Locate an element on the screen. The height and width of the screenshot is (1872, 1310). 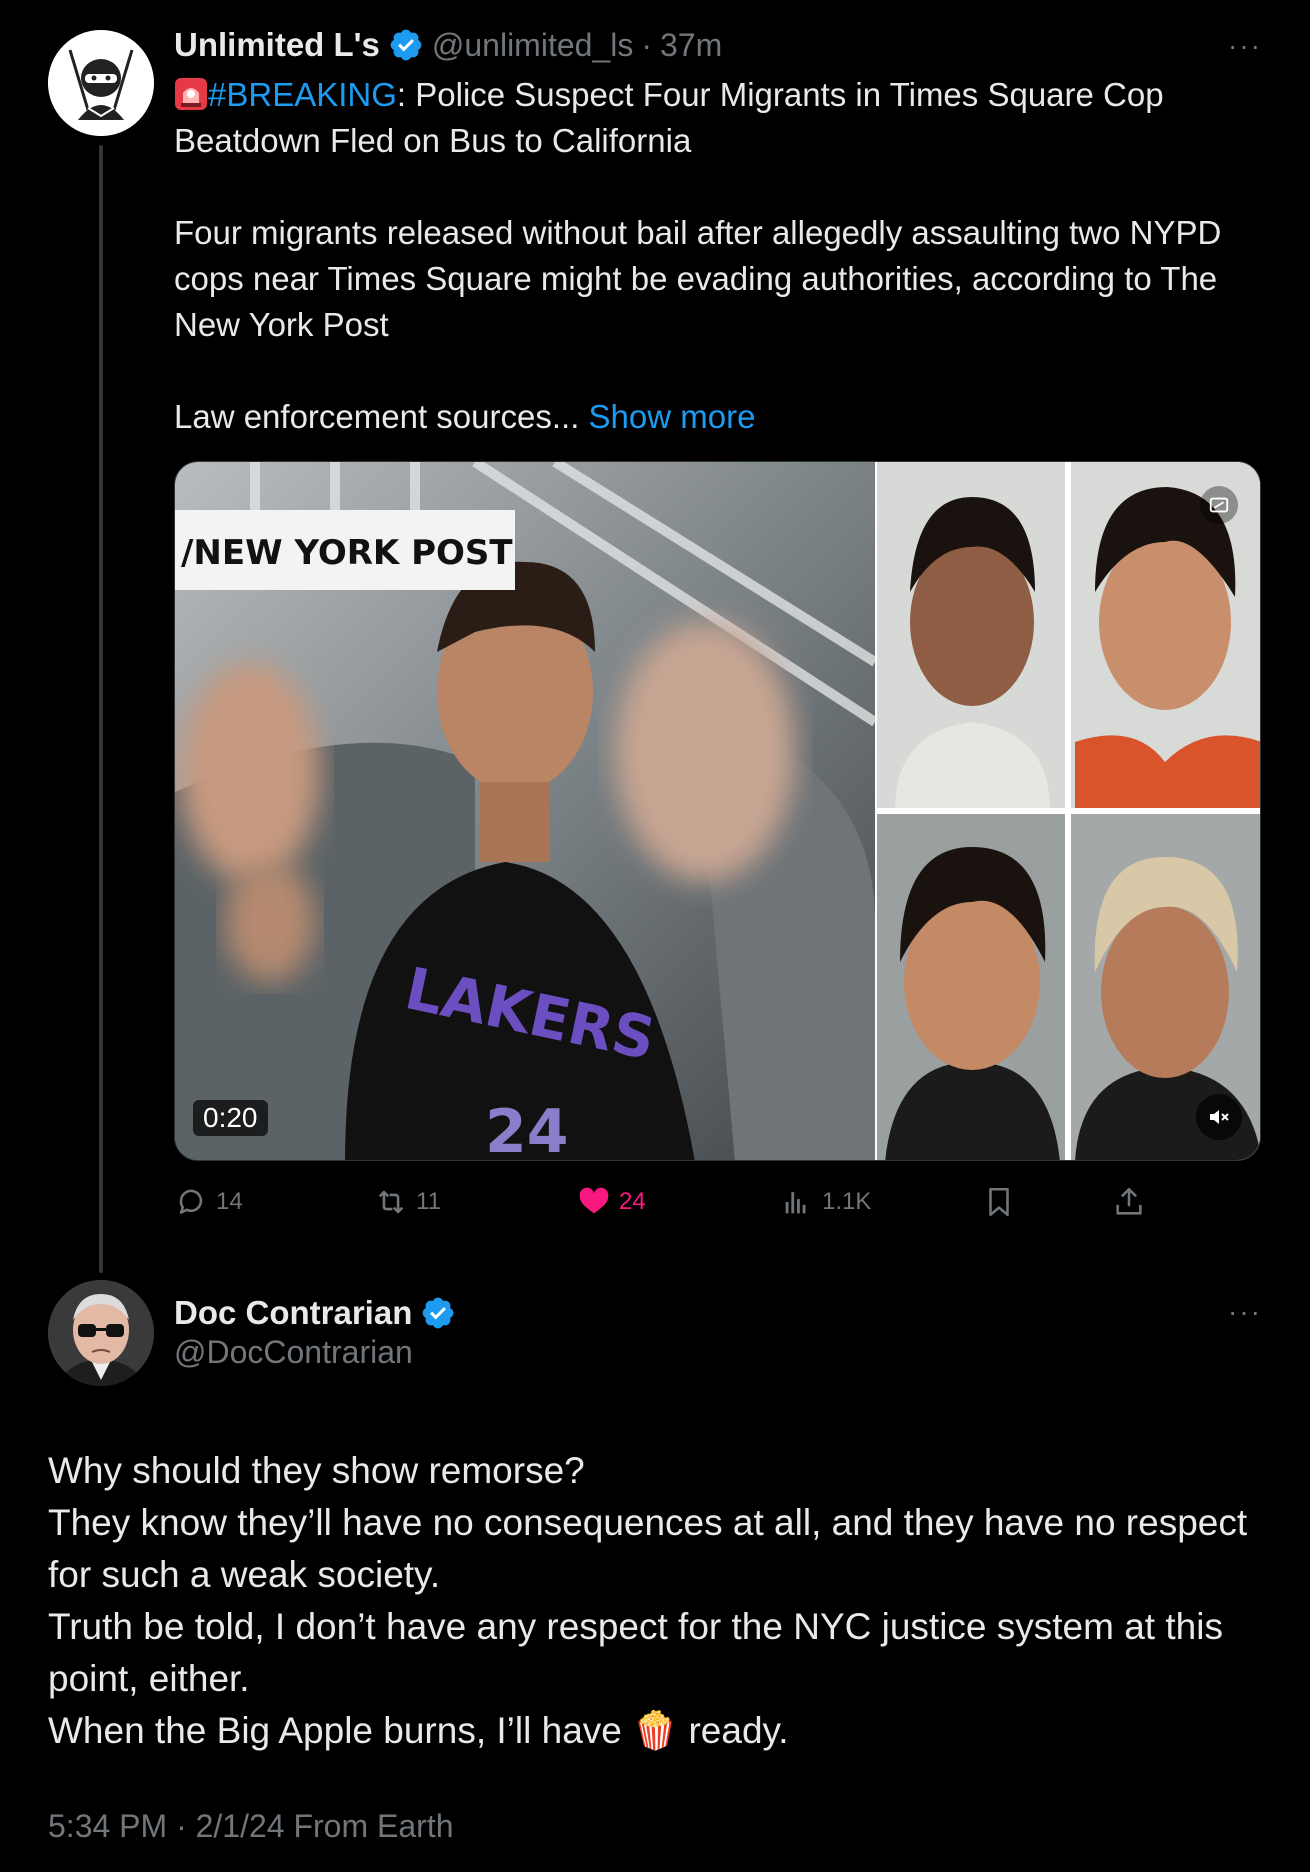
video-duration-badge: 0:20 is located at coordinates (230, 1118).